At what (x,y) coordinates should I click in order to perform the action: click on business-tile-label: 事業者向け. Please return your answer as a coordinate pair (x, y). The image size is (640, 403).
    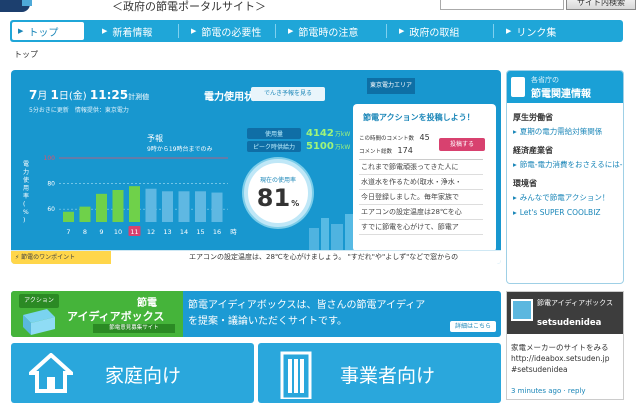
    Looking at the image, I should click on (388, 376).